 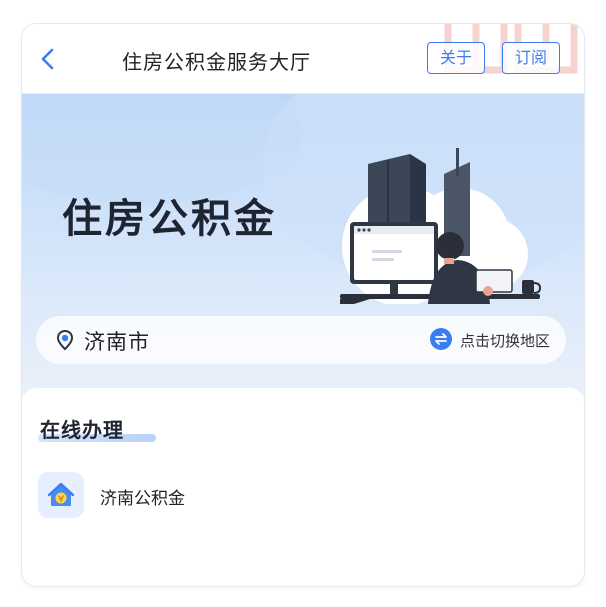 What do you see at coordinates (169, 219) in the screenshot?
I see `hero-title: 住房公积金` at bounding box center [169, 219].